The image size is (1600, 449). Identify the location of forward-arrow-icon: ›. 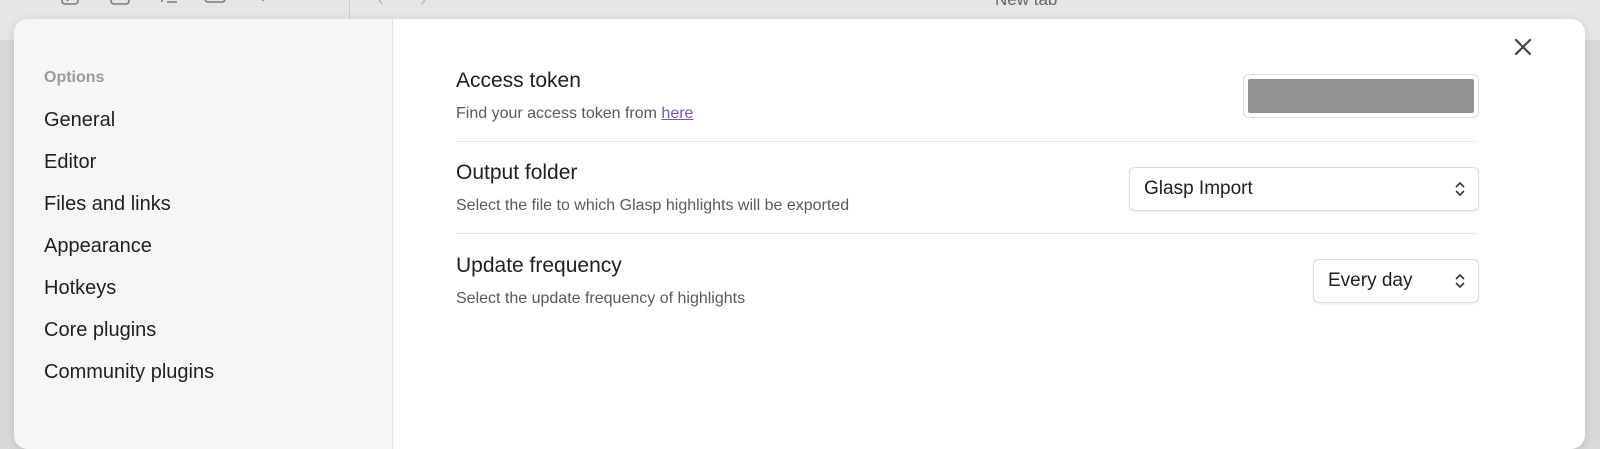
(423, 5).